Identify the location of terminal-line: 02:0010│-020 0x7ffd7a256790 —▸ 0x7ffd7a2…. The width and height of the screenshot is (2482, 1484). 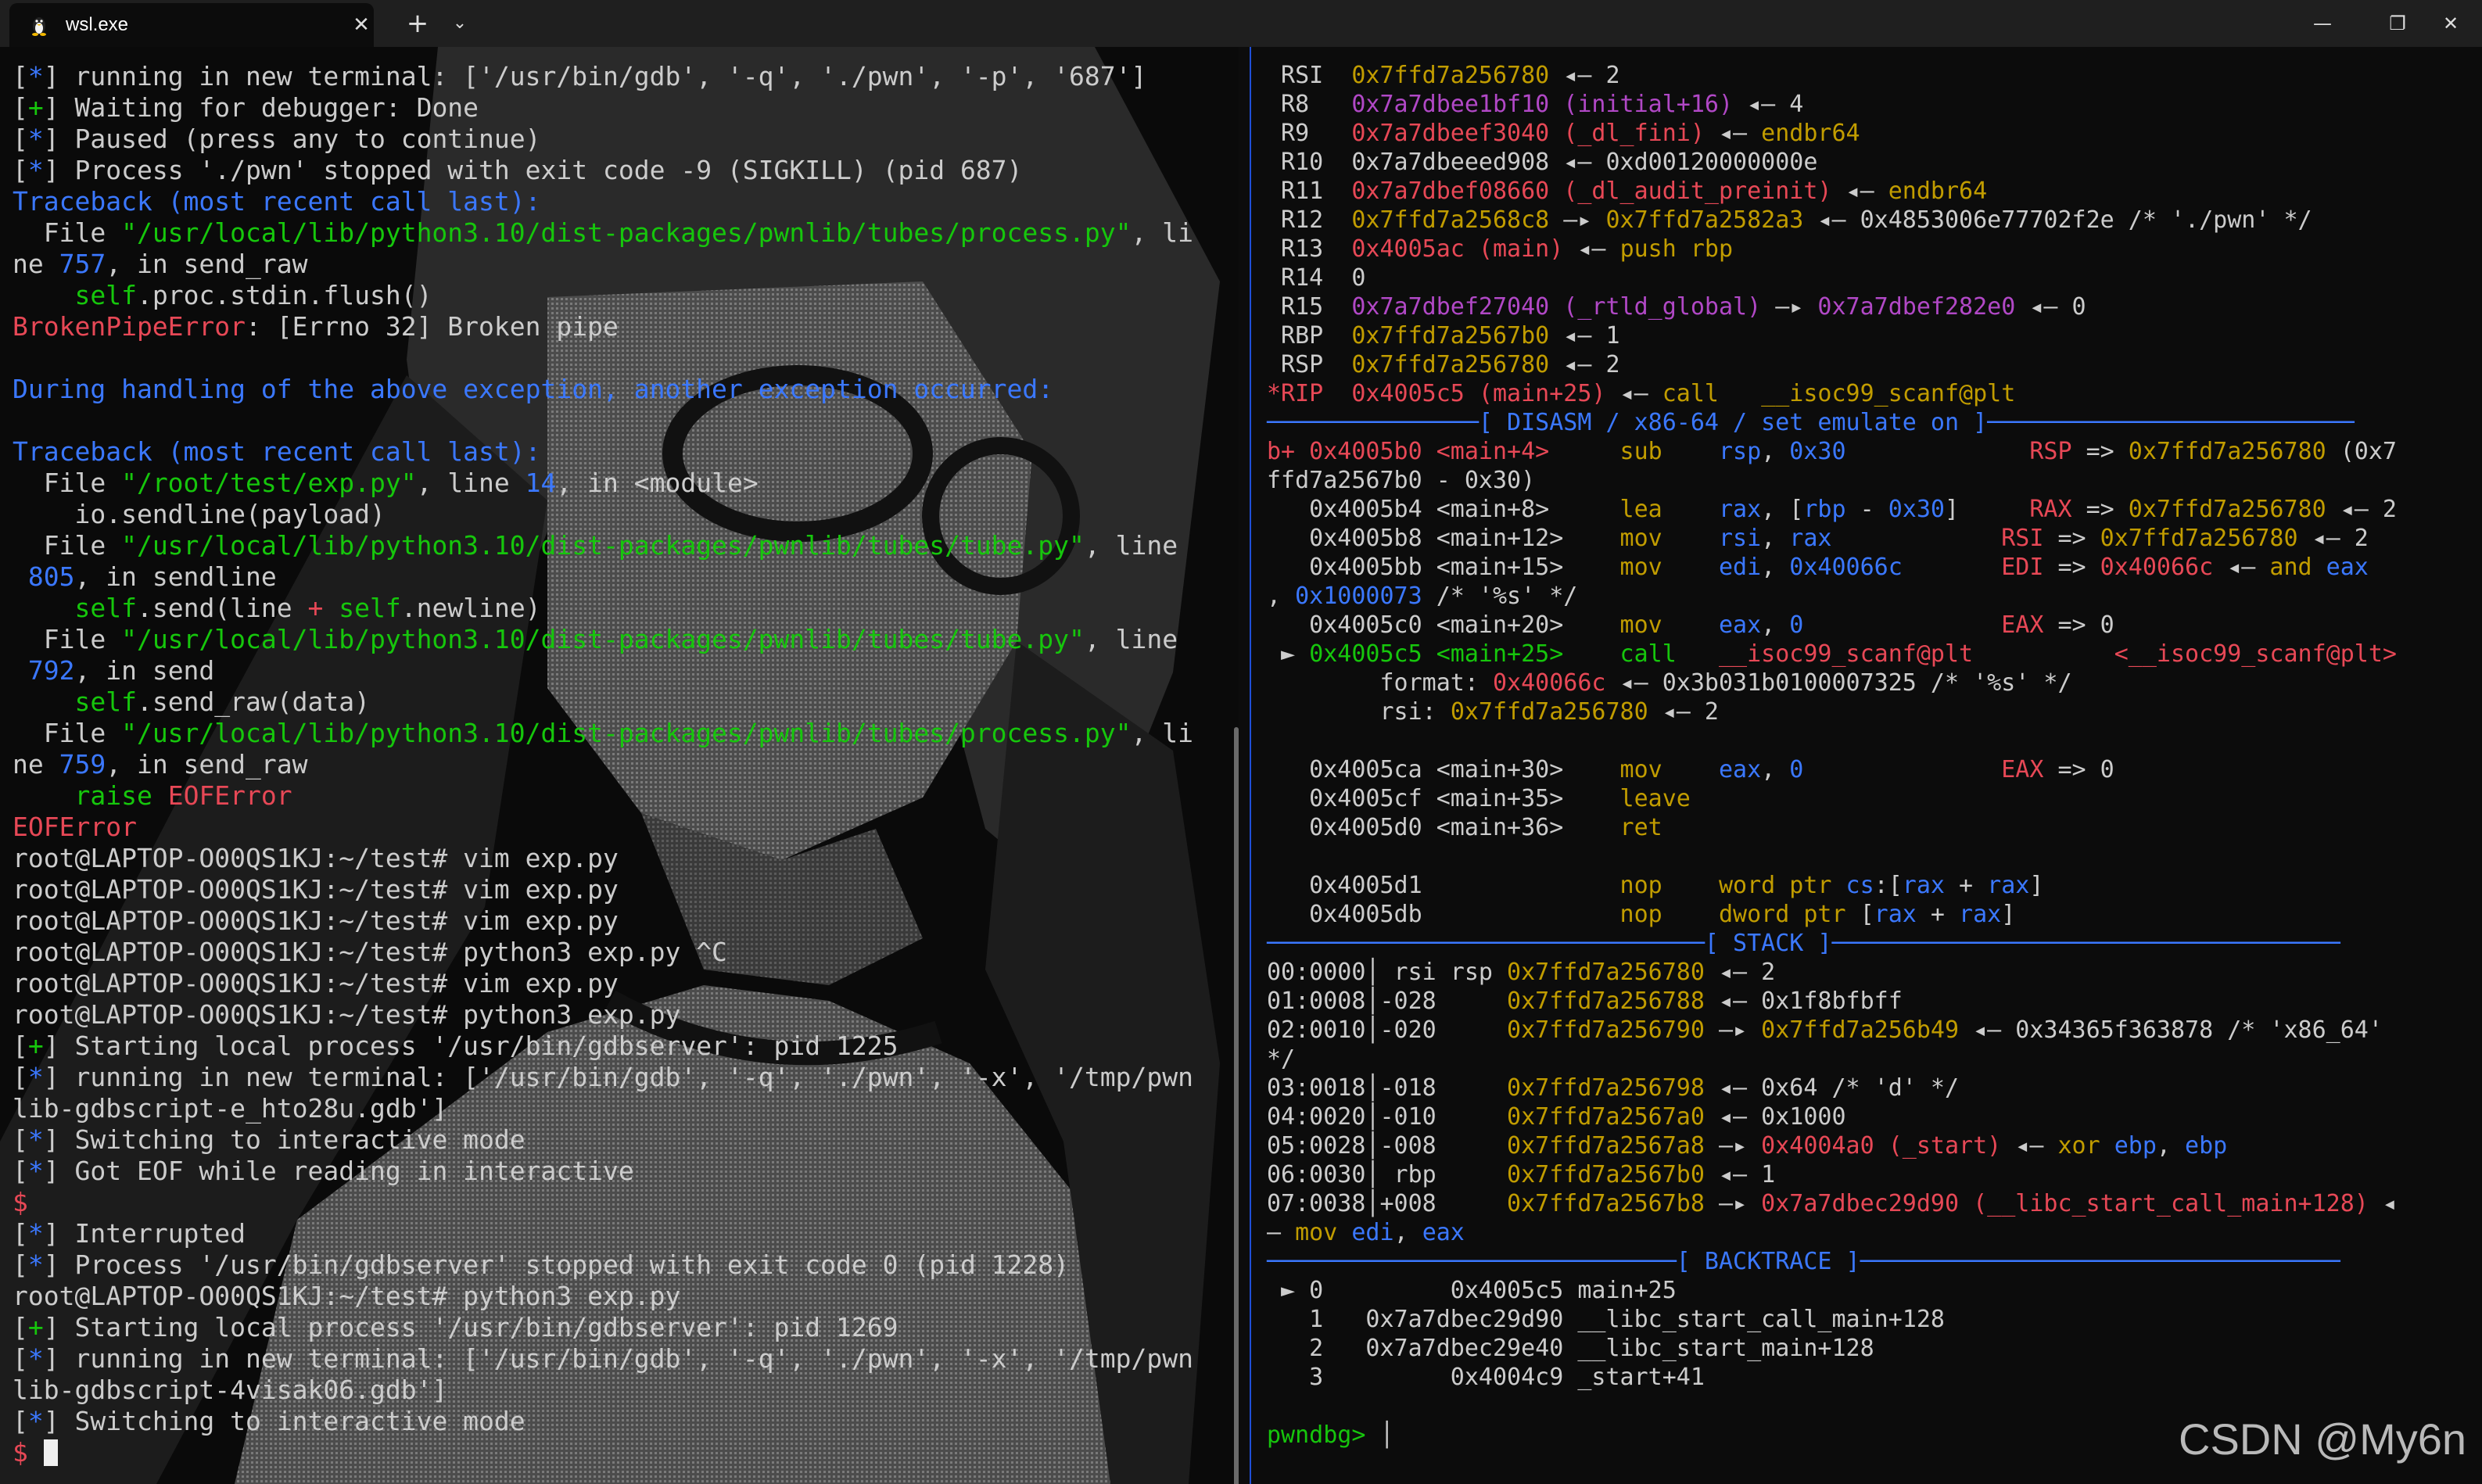
(1832, 1030).